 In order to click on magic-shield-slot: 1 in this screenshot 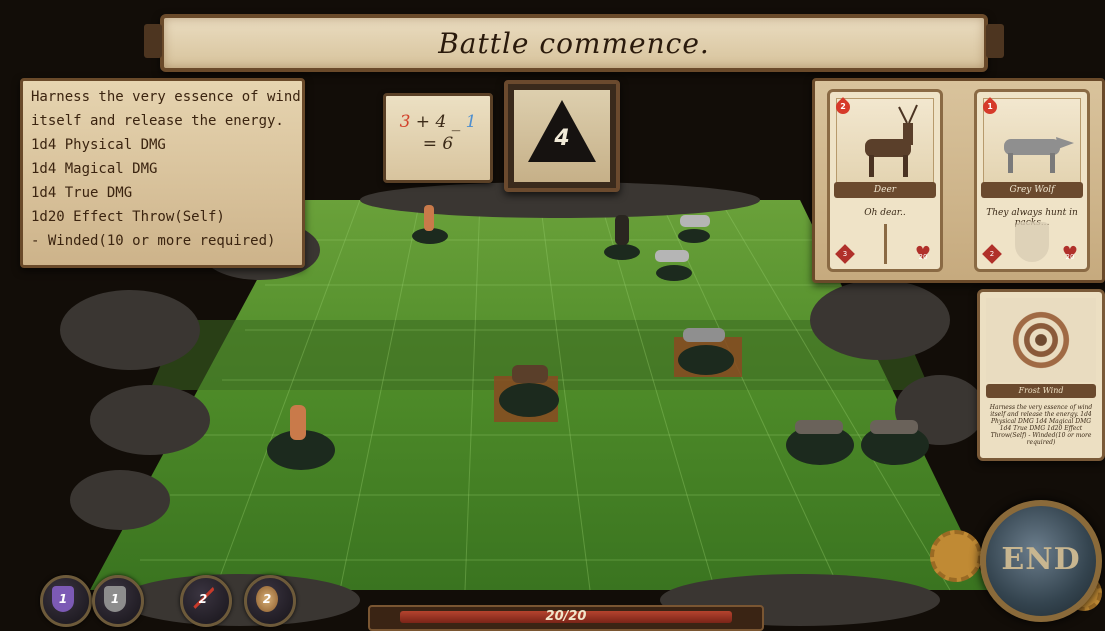, I will do `click(66, 601)`.